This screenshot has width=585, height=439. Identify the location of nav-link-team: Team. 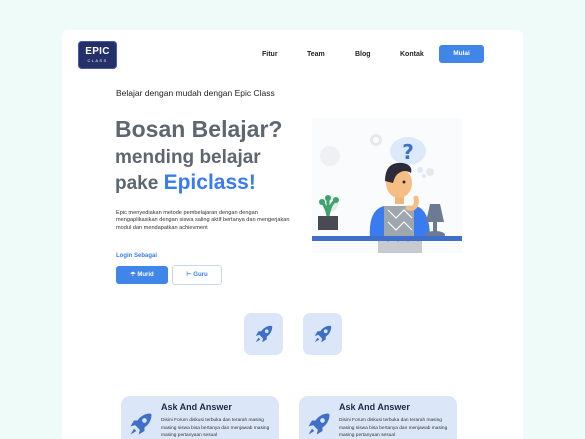
(316, 55).